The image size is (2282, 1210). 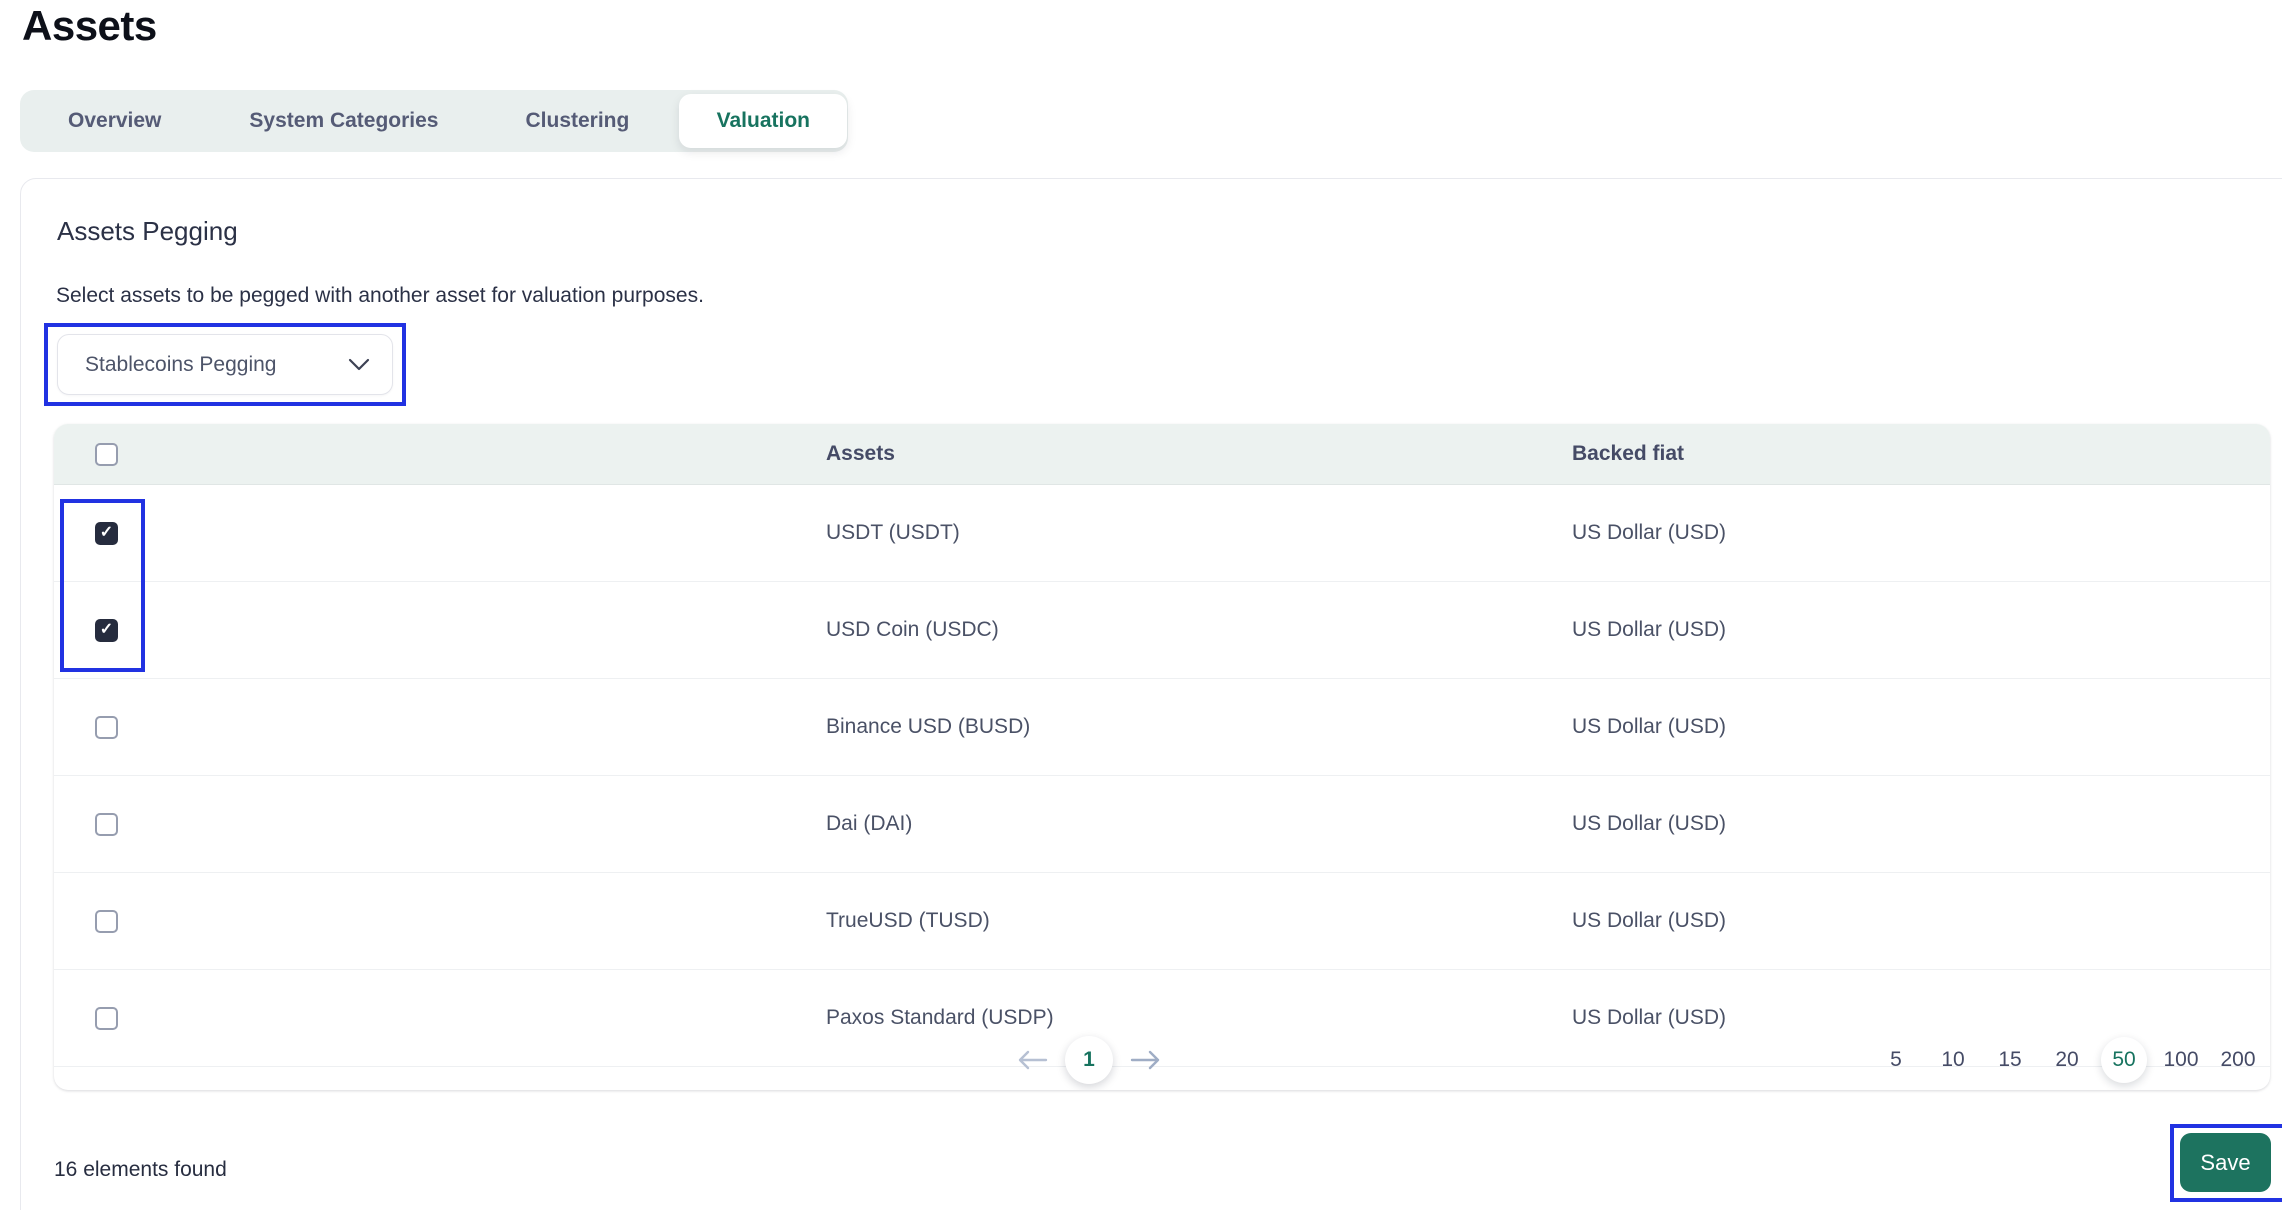 What do you see at coordinates (140, 1169) in the screenshot?
I see `elements-found-text: 16 elements found` at bounding box center [140, 1169].